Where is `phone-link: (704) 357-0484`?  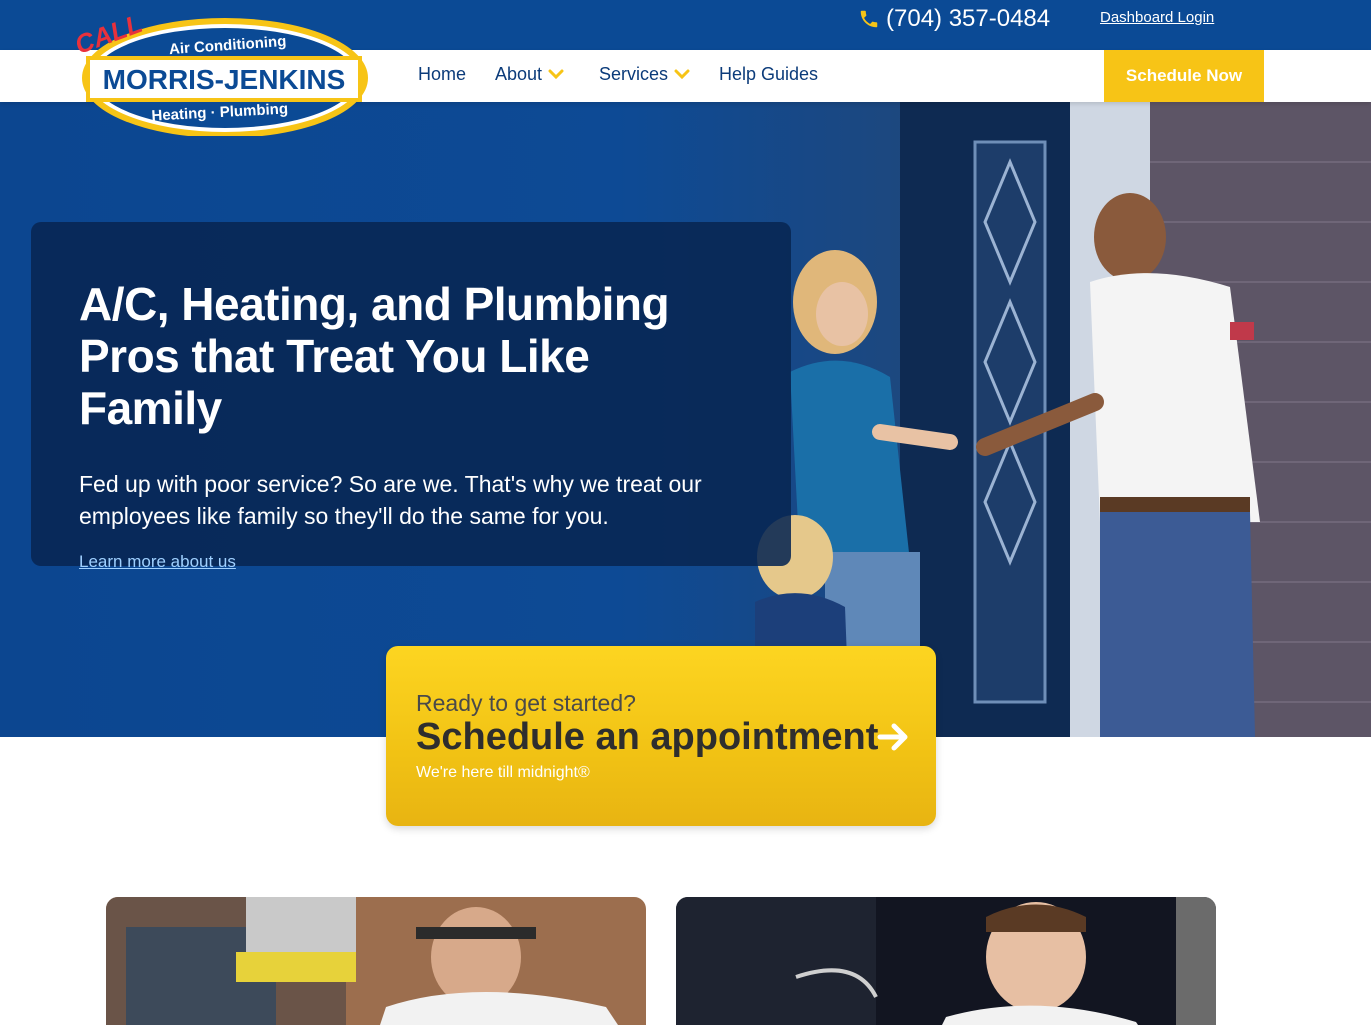
phone-link: (704) 357-0484 is located at coordinates (954, 19).